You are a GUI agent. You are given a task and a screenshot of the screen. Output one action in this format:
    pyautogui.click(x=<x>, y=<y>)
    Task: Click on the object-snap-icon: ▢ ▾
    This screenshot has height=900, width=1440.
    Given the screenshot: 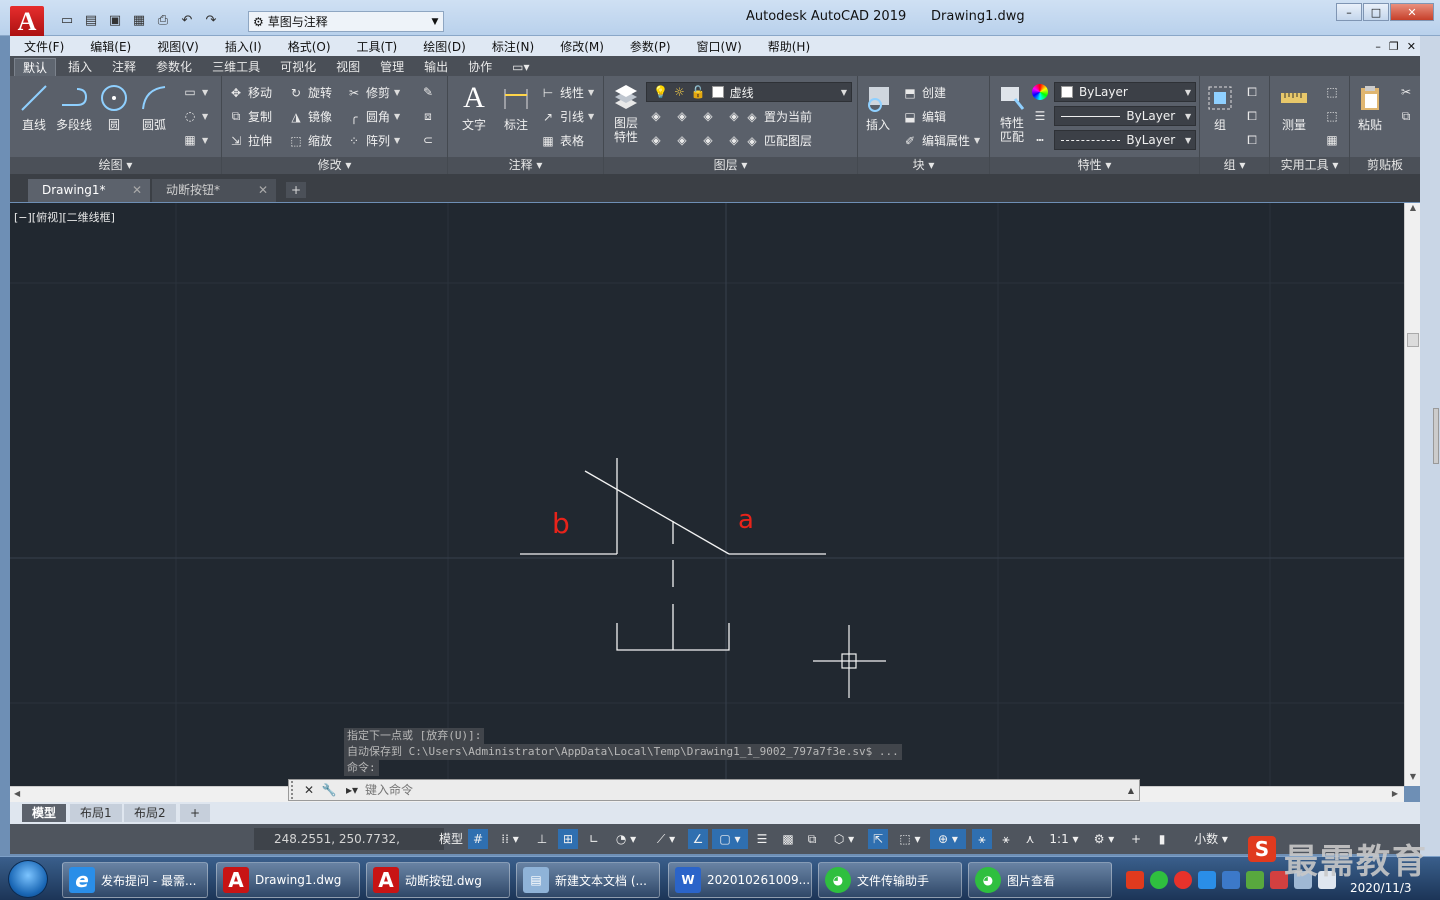 What is the action you would take?
    pyautogui.click(x=730, y=839)
    